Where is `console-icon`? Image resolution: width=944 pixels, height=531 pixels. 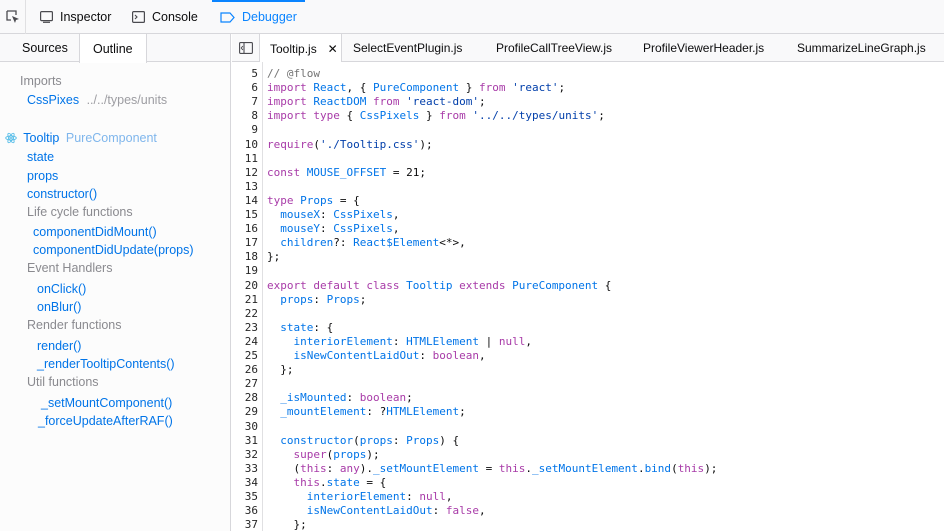
console-icon is located at coordinates (138, 17).